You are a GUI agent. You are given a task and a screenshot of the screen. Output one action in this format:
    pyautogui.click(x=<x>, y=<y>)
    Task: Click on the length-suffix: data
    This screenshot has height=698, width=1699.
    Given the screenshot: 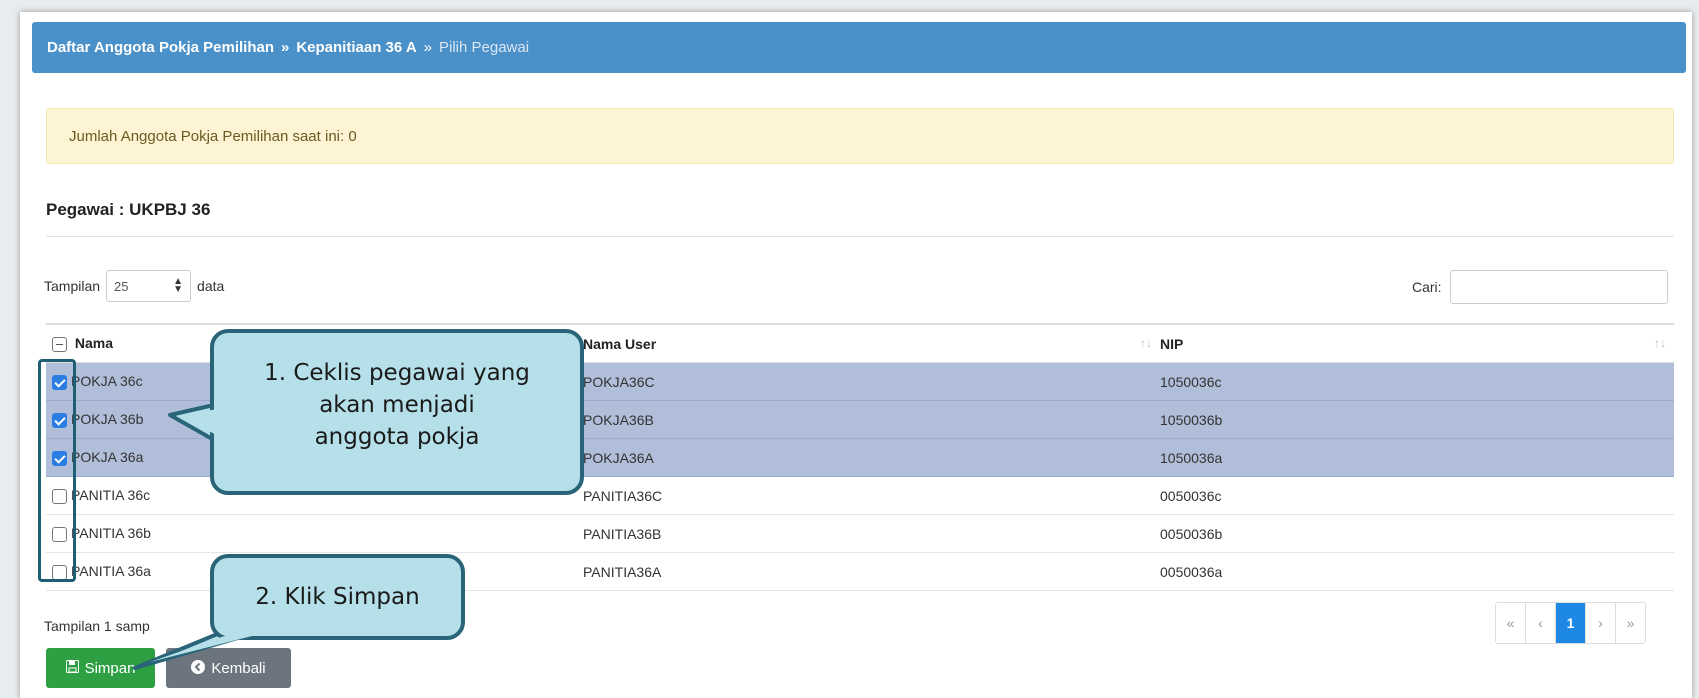 What is the action you would take?
    pyautogui.click(x=211, y=286)
    